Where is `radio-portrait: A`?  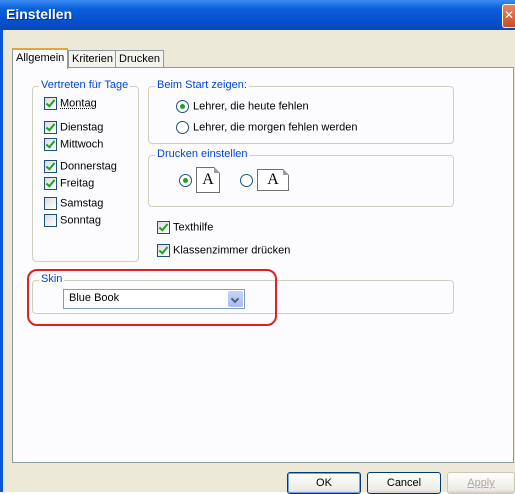
radio-portrait: A is located at coordinates (199, 180).